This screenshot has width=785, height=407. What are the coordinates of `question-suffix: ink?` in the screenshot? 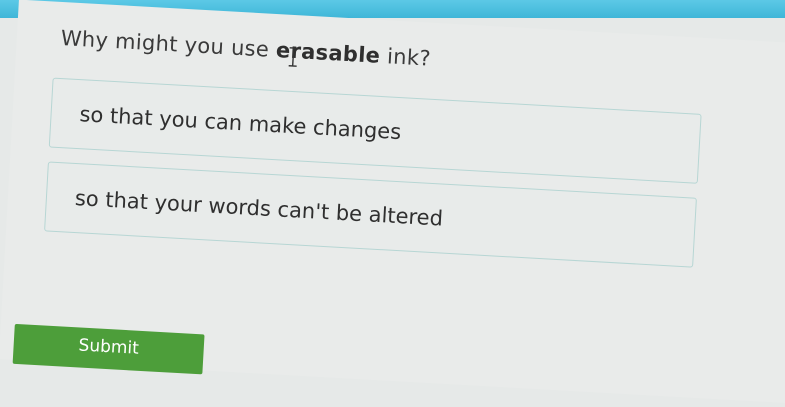 It's located at (405, 57).